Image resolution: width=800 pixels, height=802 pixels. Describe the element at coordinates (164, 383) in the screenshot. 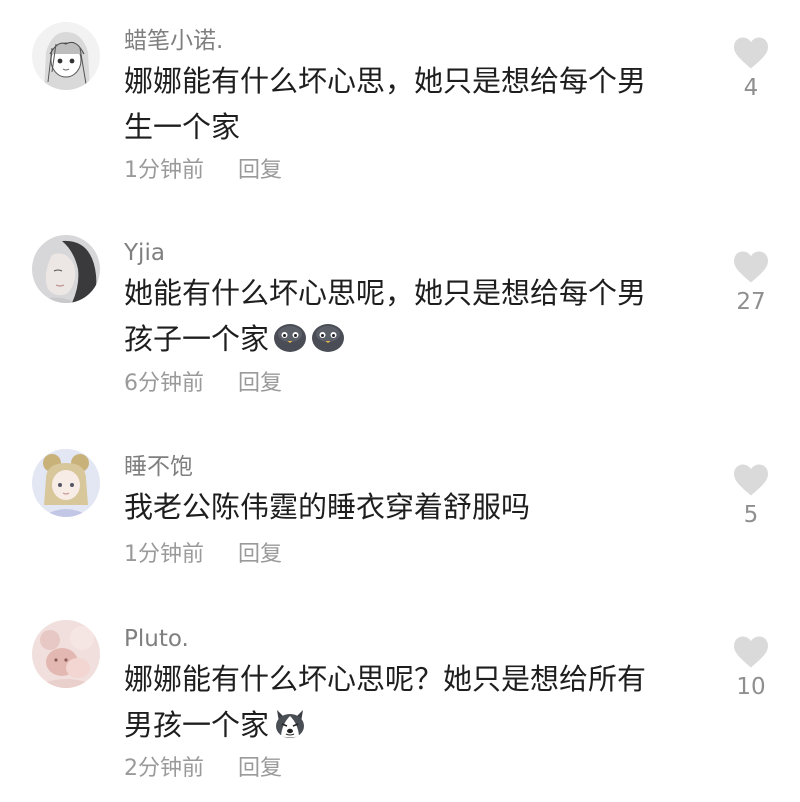

I see `comment-time: 6分钟前` at that location.